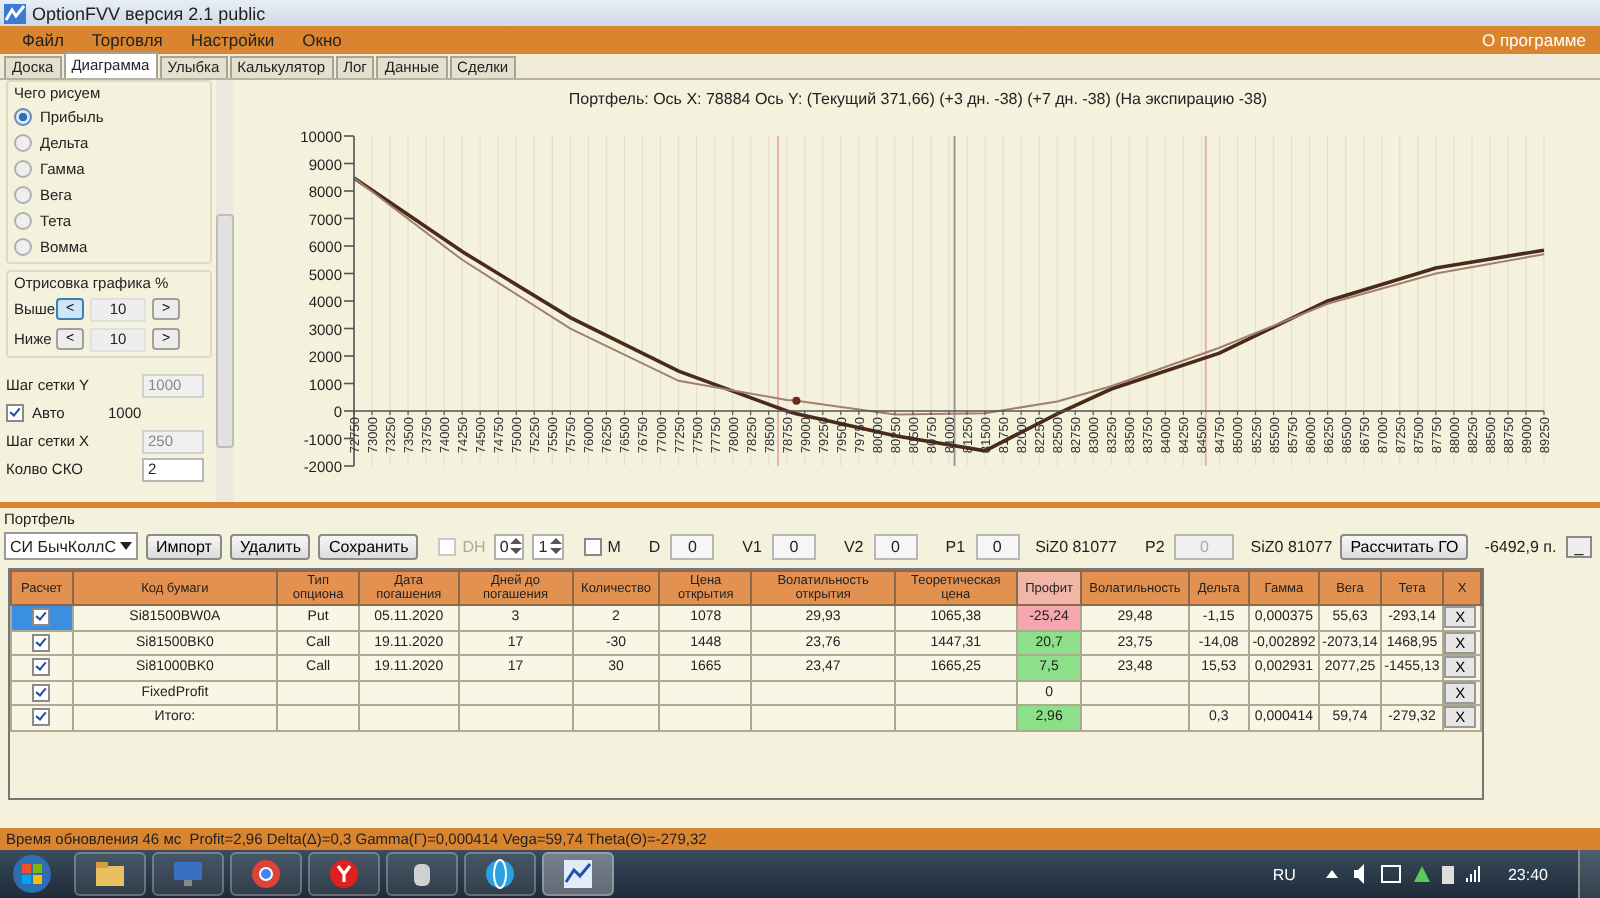 This screenshot has height=898, width=1600. Describe the element at coordinates (127, 40) in the screenshot. I see `menu-item: Торговля` at that location.